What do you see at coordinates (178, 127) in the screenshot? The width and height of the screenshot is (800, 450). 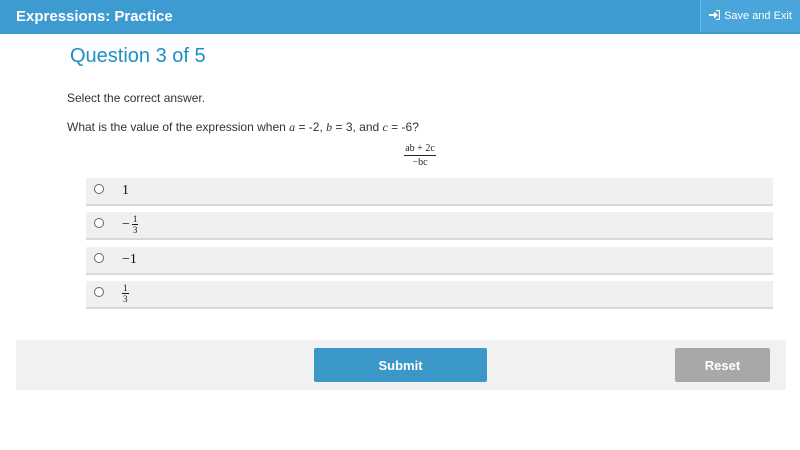 I see `prompt-prefix: What is the value of the expression when` at bounding box center [178, 127].